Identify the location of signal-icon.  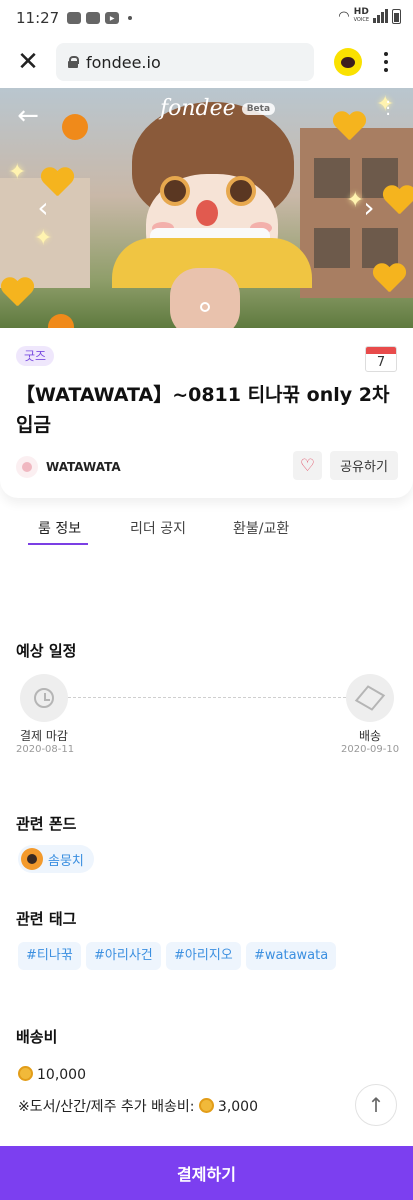
(380, 16).